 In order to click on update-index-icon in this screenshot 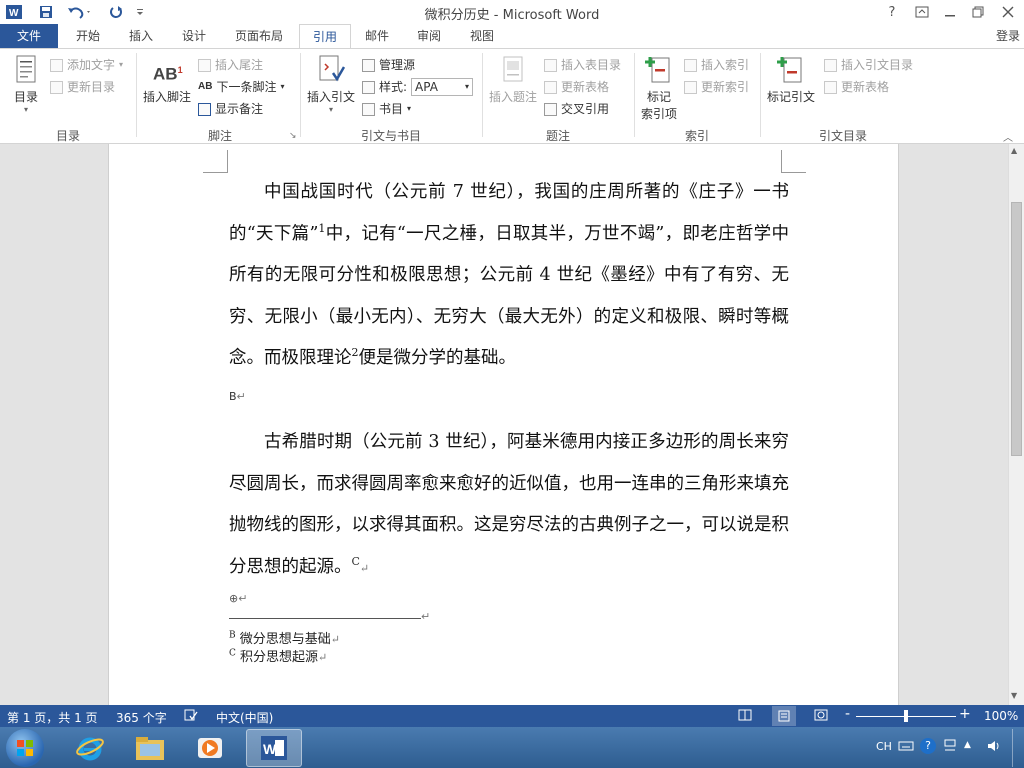, I will do `click(690, 87)`.